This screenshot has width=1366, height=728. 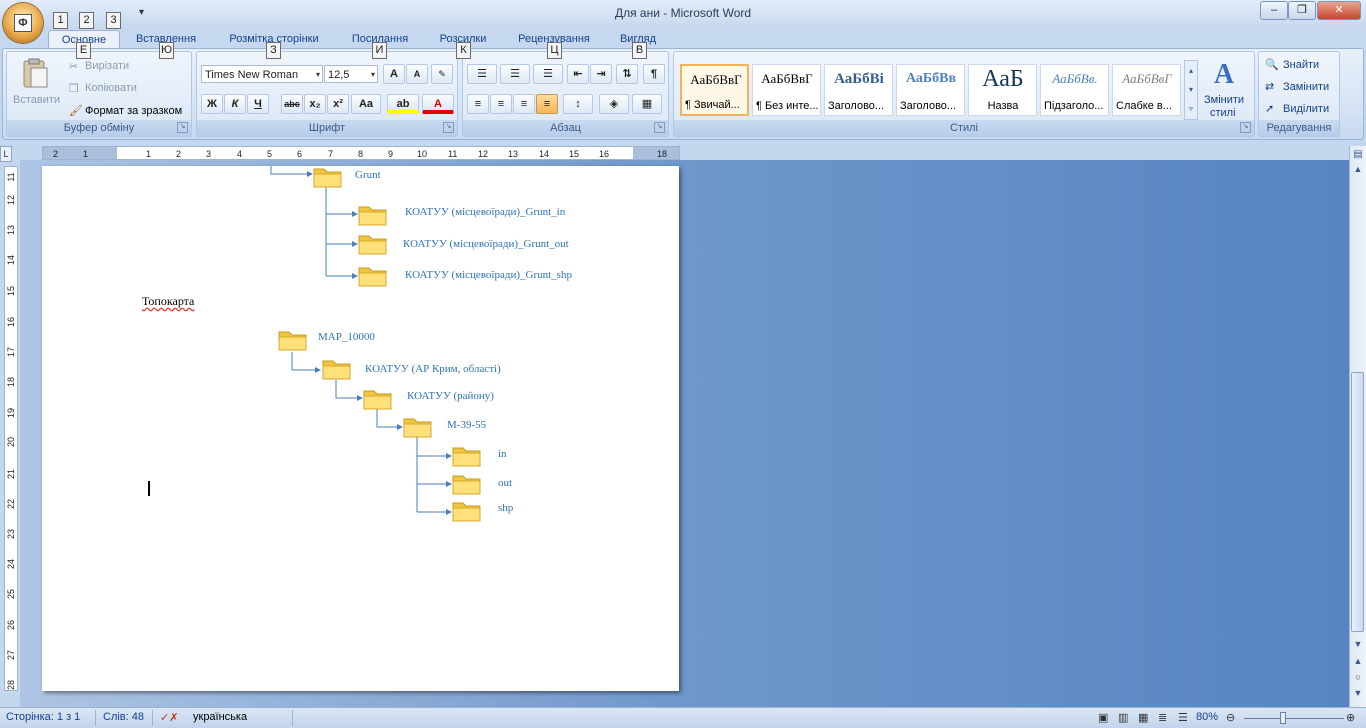 I want to click on select-icon: ➚, so click(x=1269, y=108).